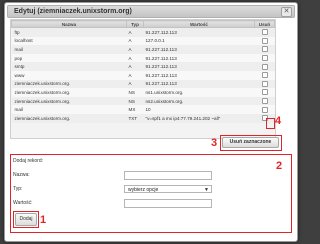 Image resolution: width=320 pixels, height=244 pixels. What do you see at coordinates (23, 203) in the screenshot?
I see `value-label: Wartość:` at bounding box center [23, 203].